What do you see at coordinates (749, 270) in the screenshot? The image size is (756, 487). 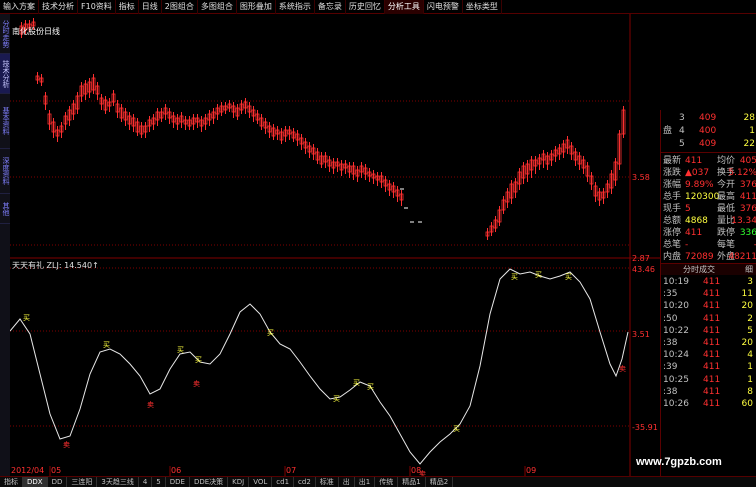 I see `trades-header-detail: 细` at bounding box center [749, 270].